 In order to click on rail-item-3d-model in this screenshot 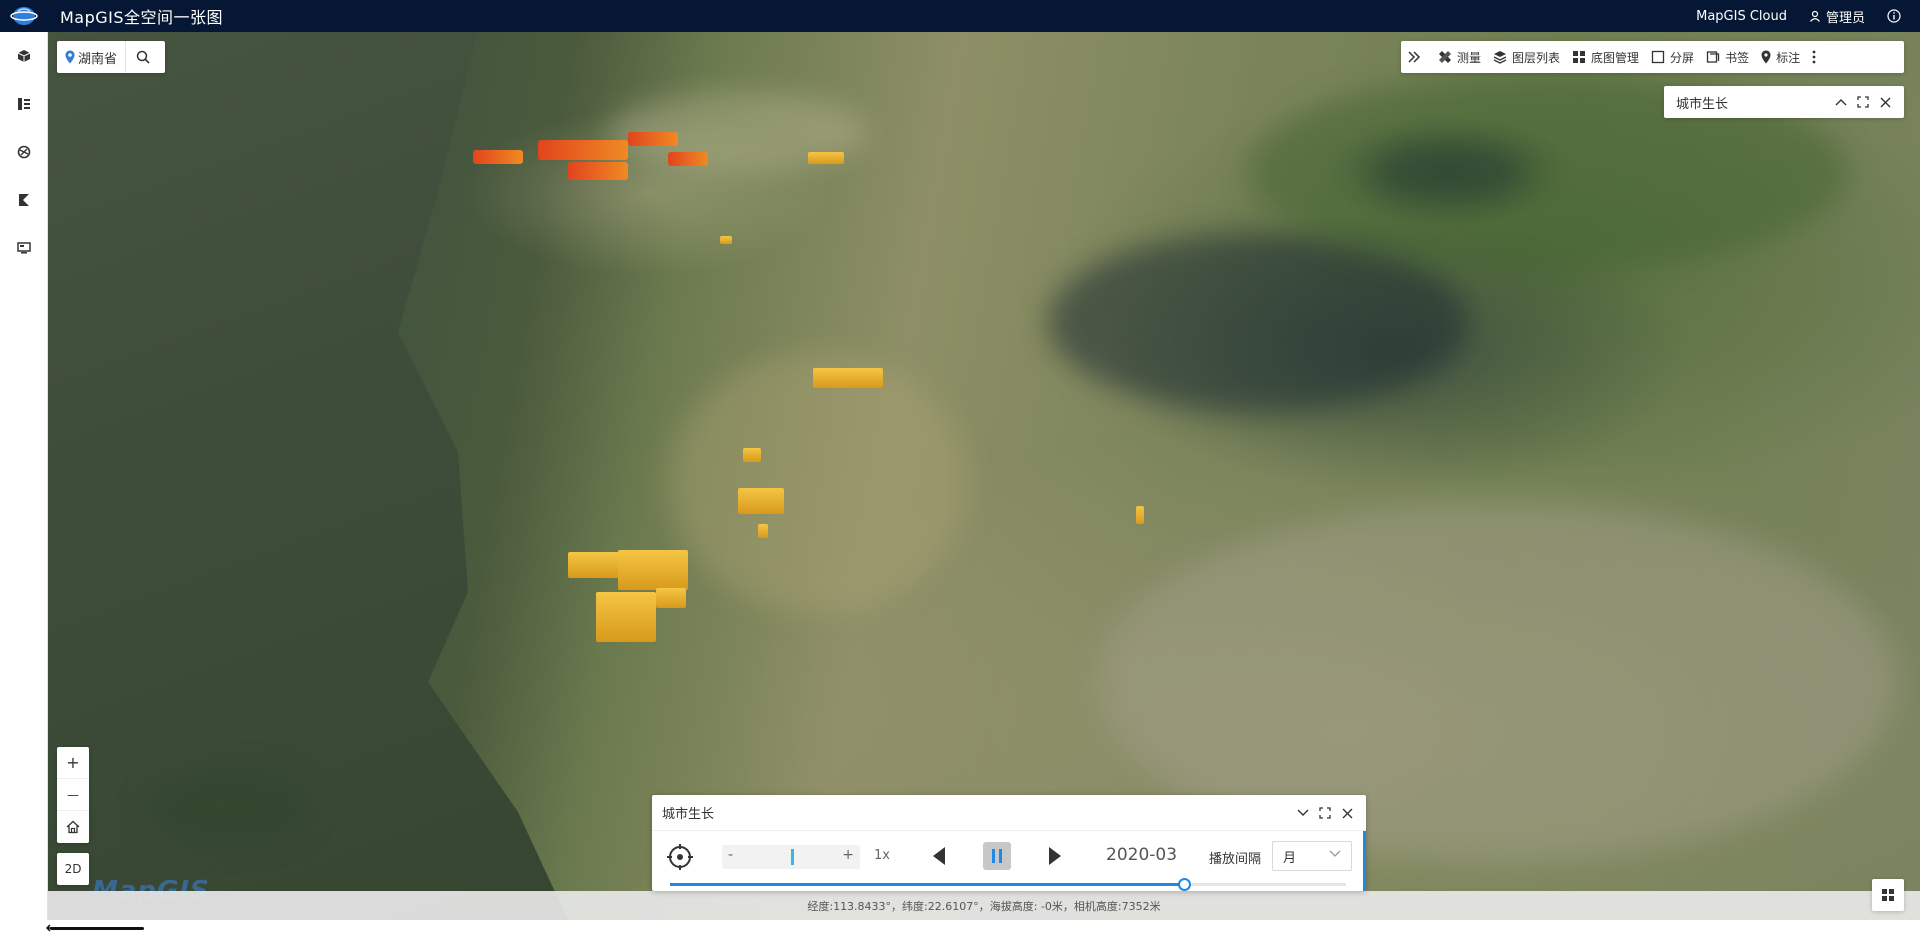, I will do `click(24, 56)`.